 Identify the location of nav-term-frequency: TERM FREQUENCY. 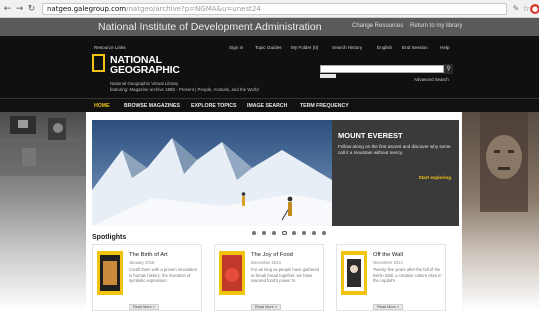
(324, 106).